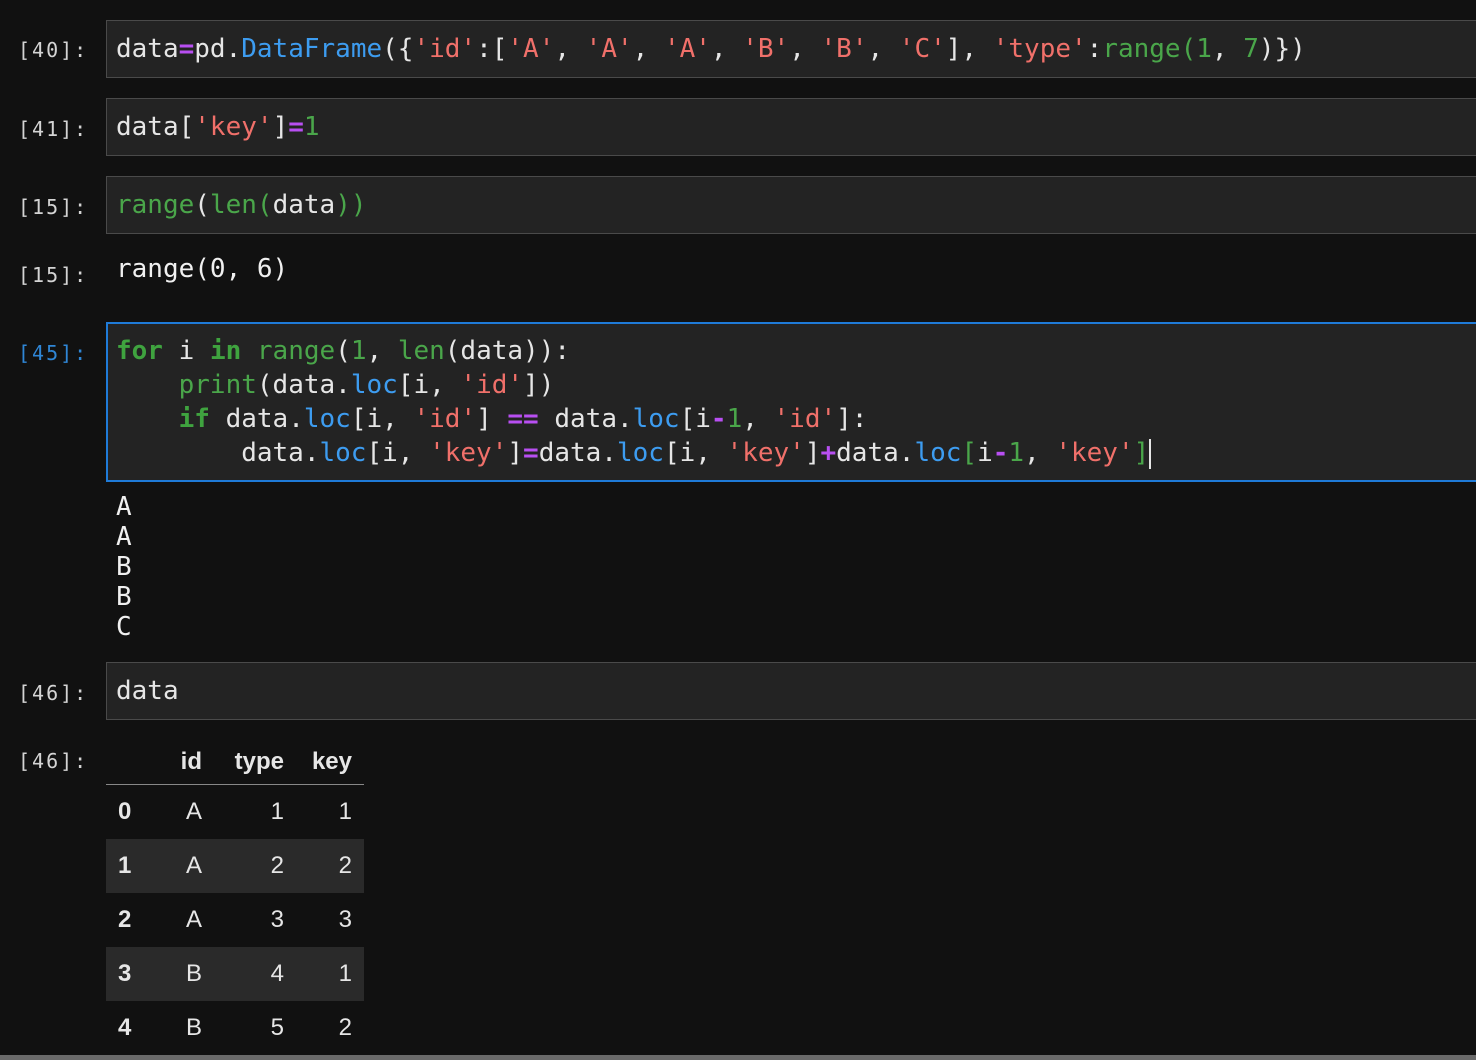  What do you see at coordinates (277, 973) in the screenshot?
I see `table-cell: 4` at bounding box center [277, 973].